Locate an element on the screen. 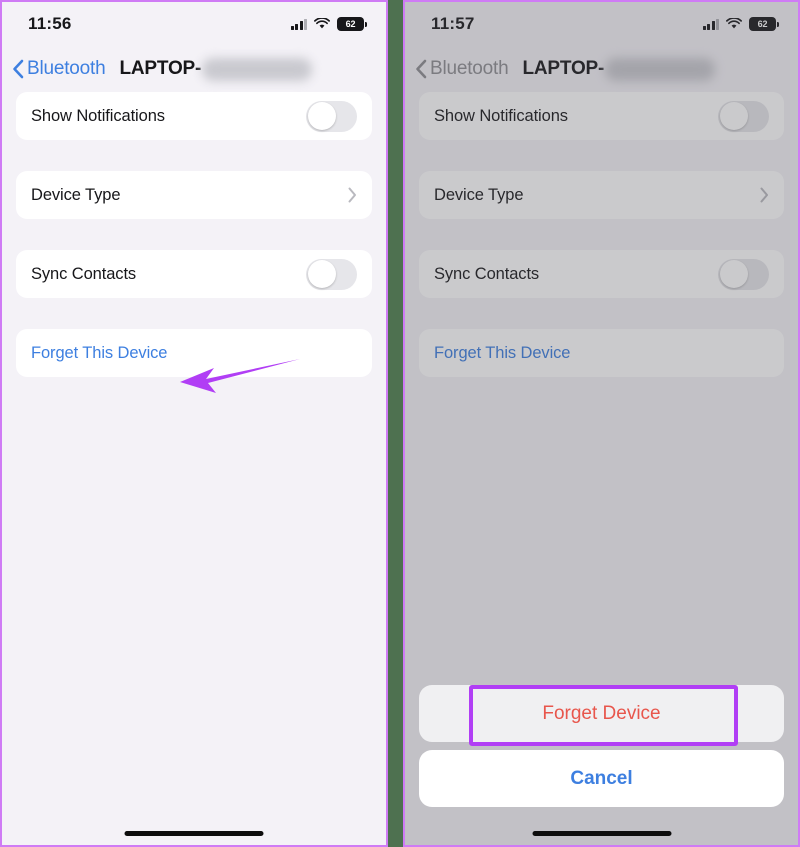 The width and height of the screenshot is (800, 847). cancel-button: Cancel is located at coordinates (601, 778).